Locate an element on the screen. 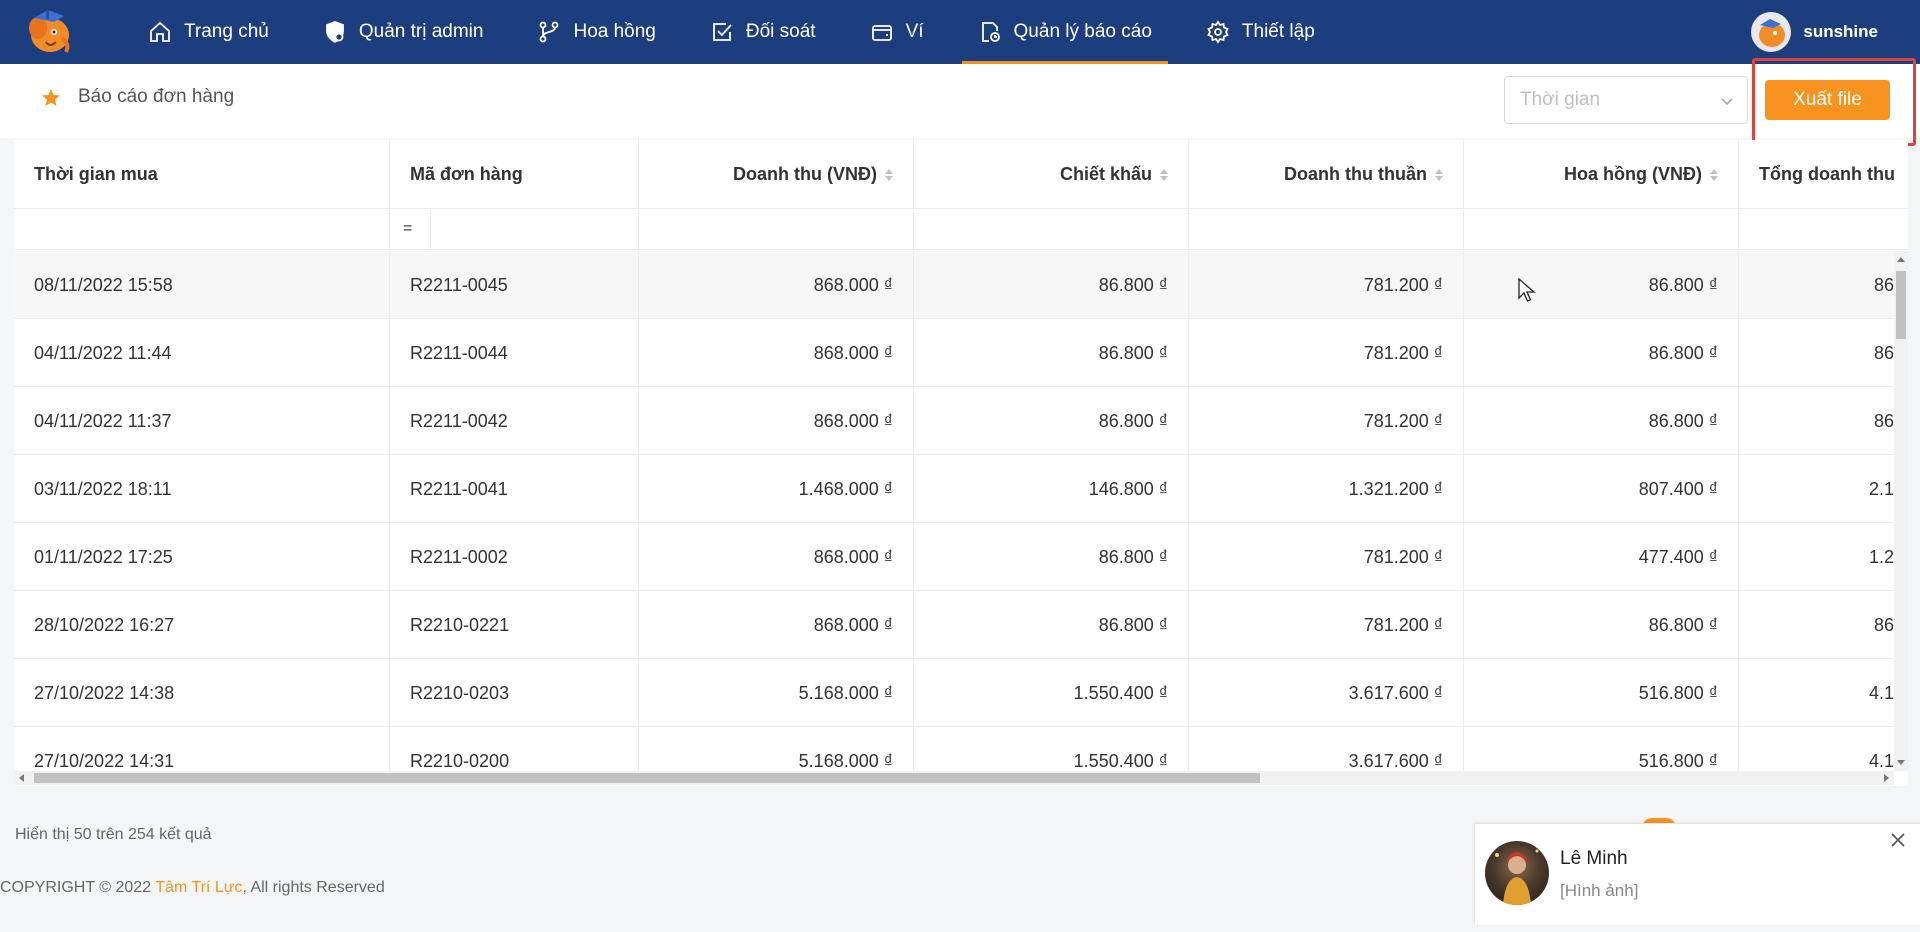  chat-notification: Lê Minh [Hình ảnh] is located at coordinates (1697, 874).